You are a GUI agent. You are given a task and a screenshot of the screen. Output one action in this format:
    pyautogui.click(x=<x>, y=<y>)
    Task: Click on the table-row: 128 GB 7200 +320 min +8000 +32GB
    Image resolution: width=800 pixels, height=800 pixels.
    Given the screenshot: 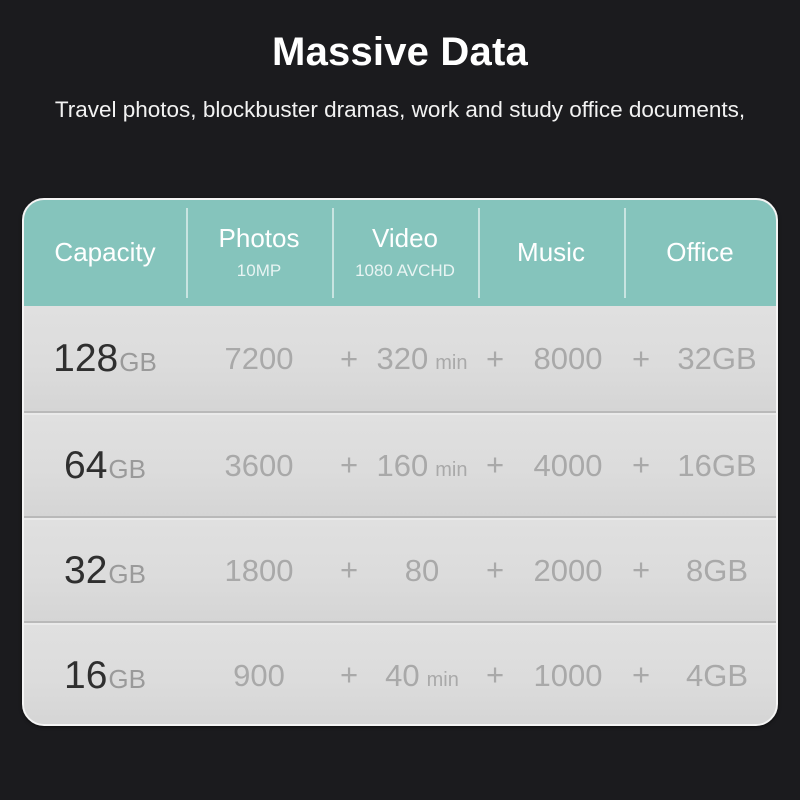 What is the action you would take?
    pyautogui.click(x=400, y=358)
    